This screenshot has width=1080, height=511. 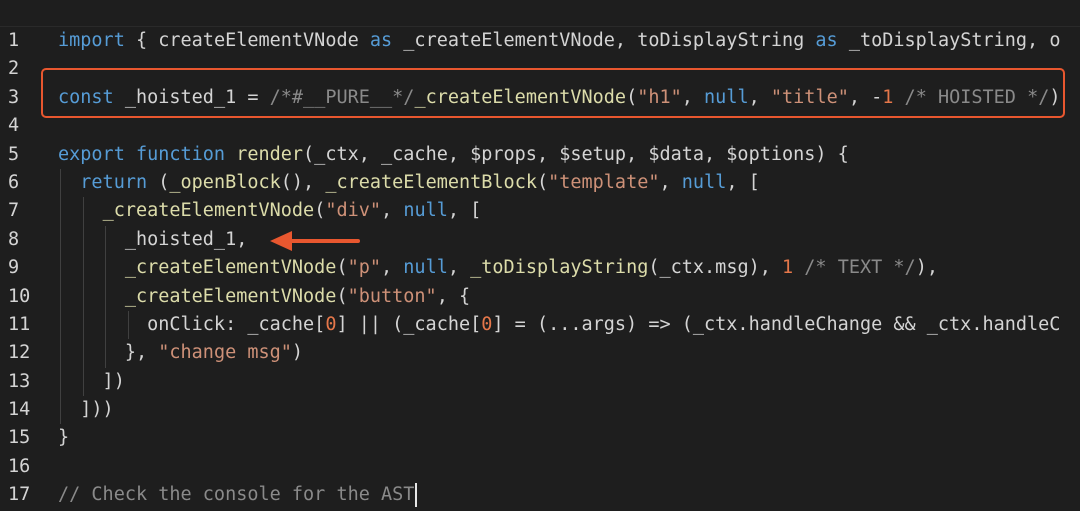 I want to click on code-line: 12 }, "change msg"), so click(x=540, y=353).